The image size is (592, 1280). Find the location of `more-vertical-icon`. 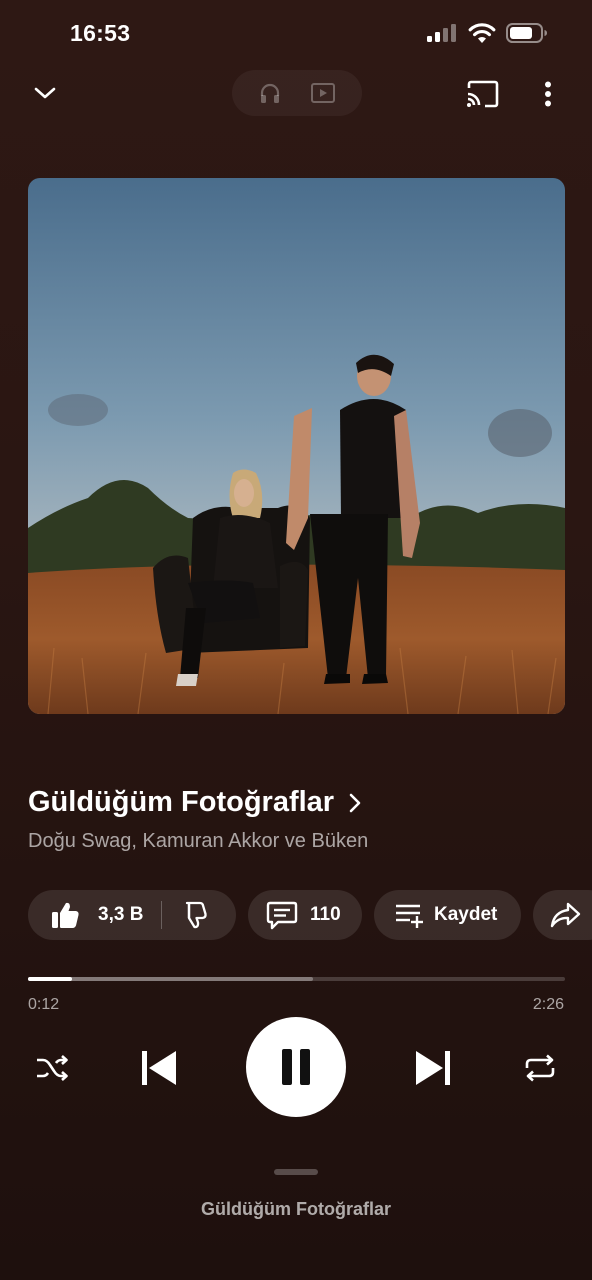

more-vertical-icon is located at coordinates (548, 94).